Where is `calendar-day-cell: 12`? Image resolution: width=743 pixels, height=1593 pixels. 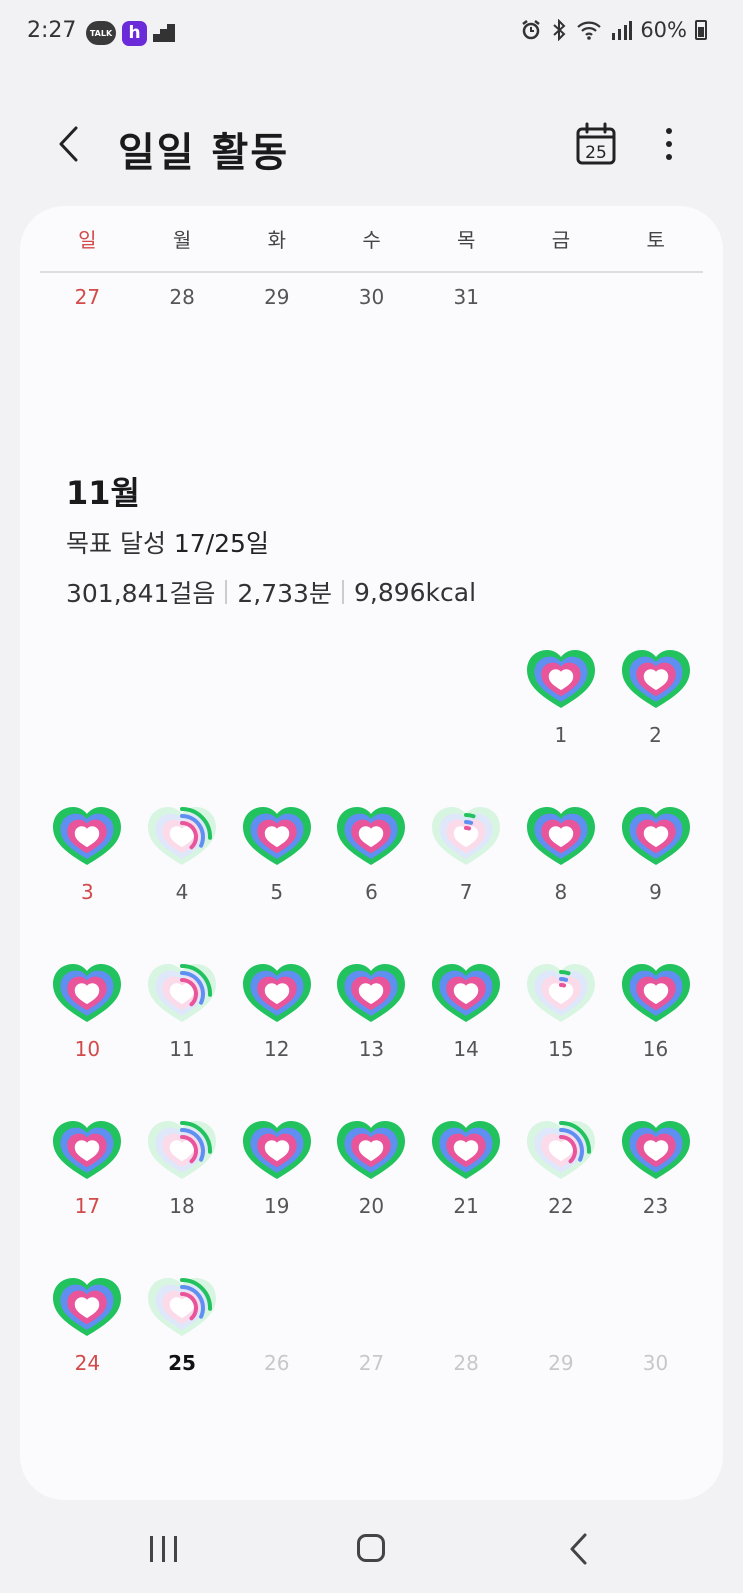 calendar-day-cell: 12 is located at coordinates (276, 1010).